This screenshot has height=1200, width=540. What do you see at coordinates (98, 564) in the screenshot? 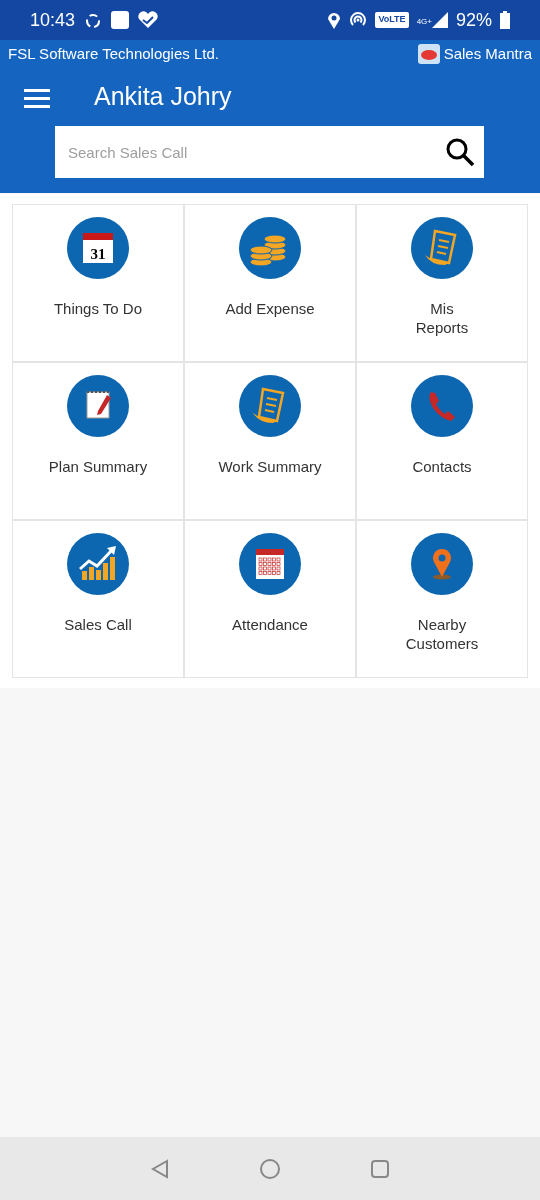
I see `chart-icon` at bounding box center [98, 564].